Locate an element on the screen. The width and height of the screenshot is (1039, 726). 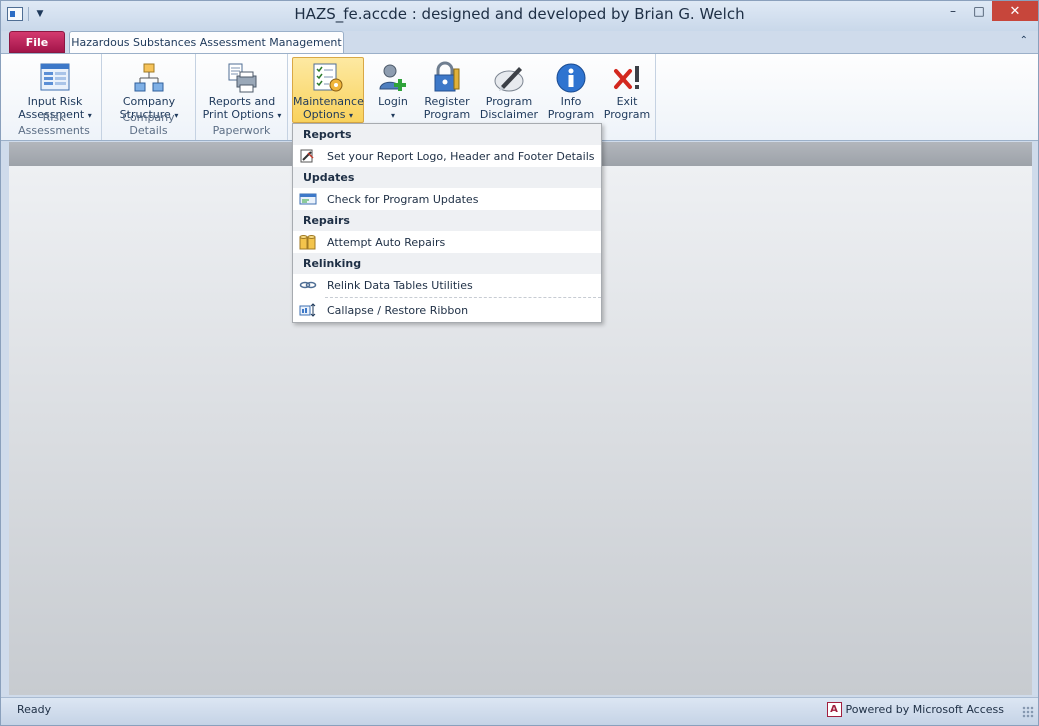
exit-line1: Exit is located at coordinates (627, 101).